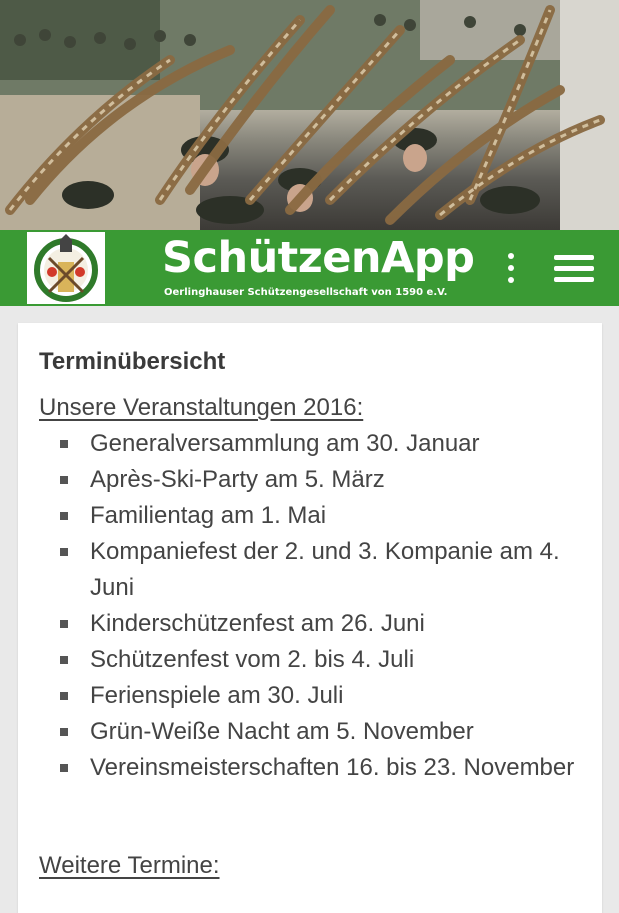  What do you see at coordinates (310, 660) in the screenshot?
I see `list-item: Schützenfest vom 2. bis 4. Juli` at bounding box center [310, 660].